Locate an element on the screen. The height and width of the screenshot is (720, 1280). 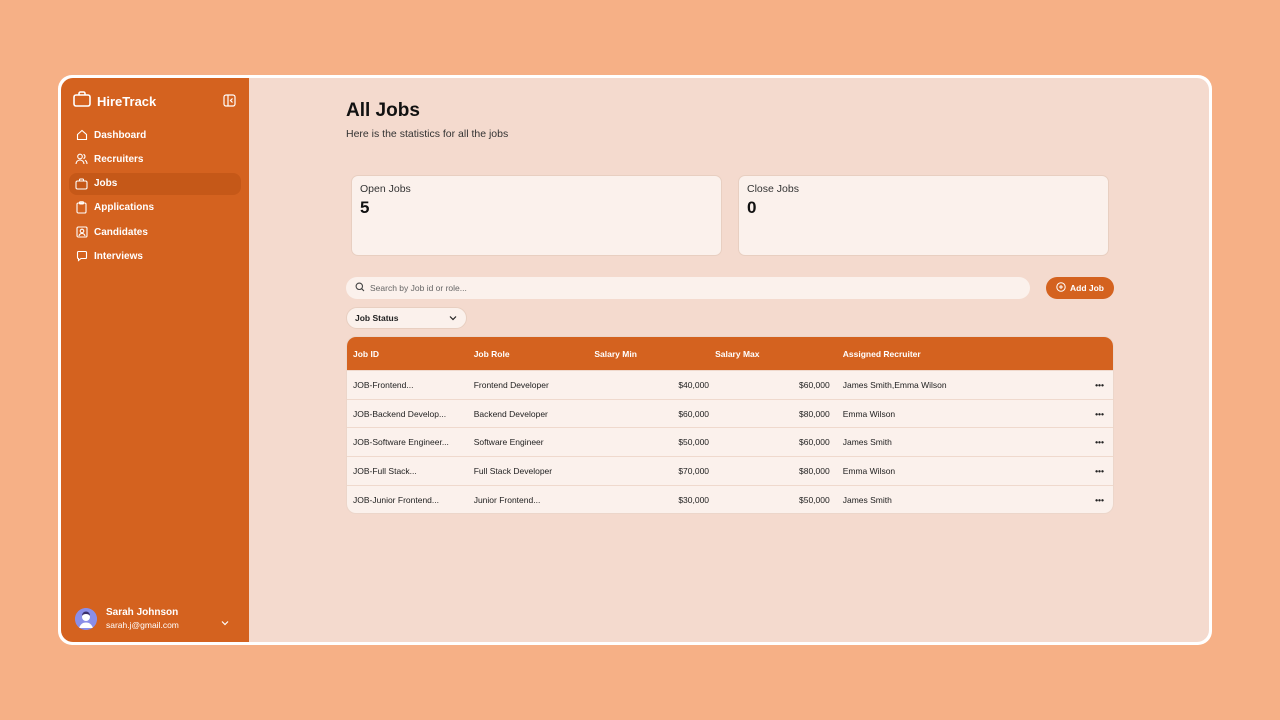
cell-salary-max: $50,000 is located at coordinates (814, 499).